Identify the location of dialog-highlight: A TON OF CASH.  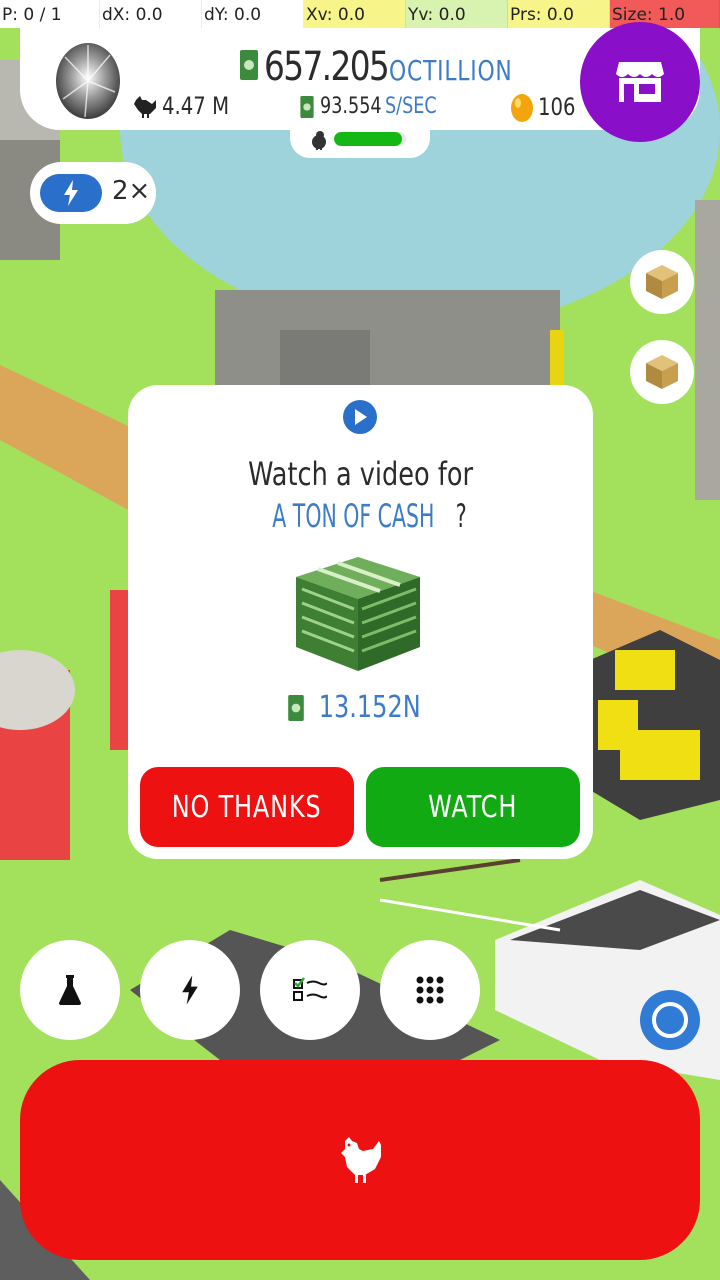
(353, 516).